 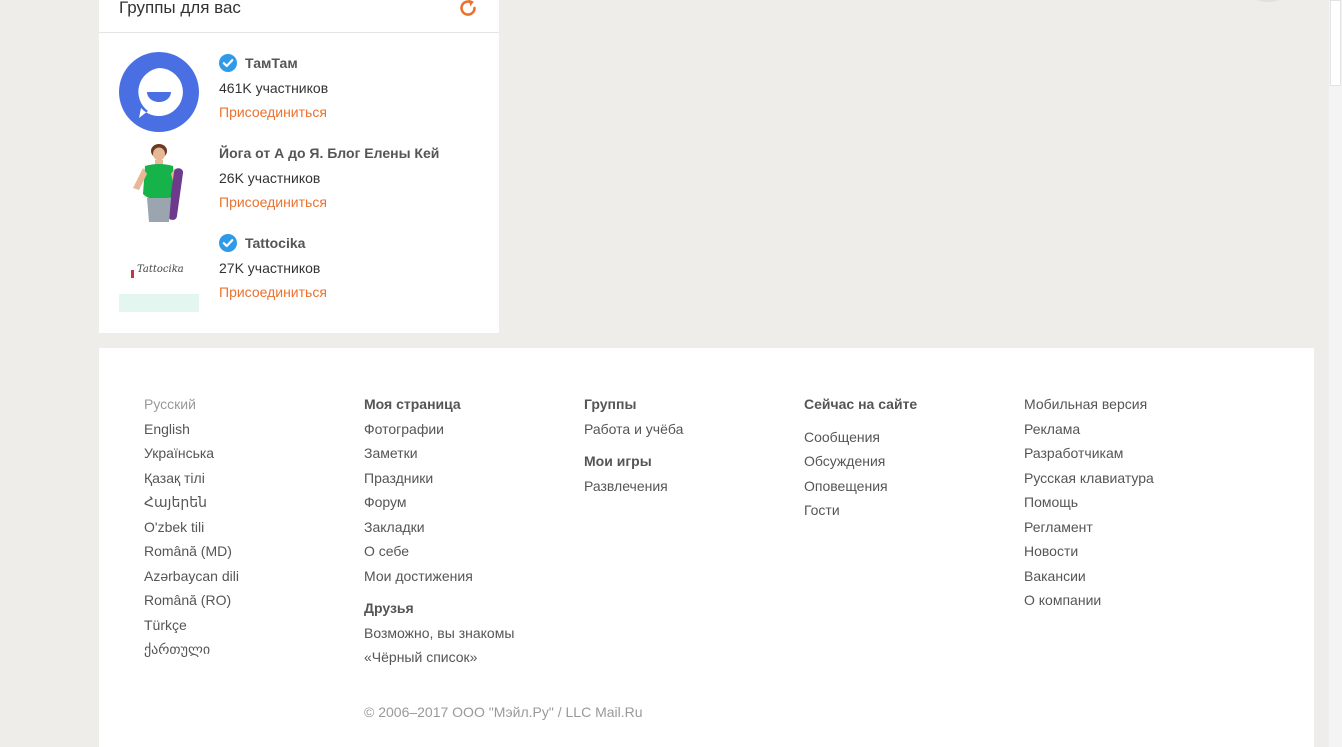 What do you see at coordinates (469, 406) in the screenshot?
I see `footer-heading-my-page: Моя страница` at bounding box center [469, 406].